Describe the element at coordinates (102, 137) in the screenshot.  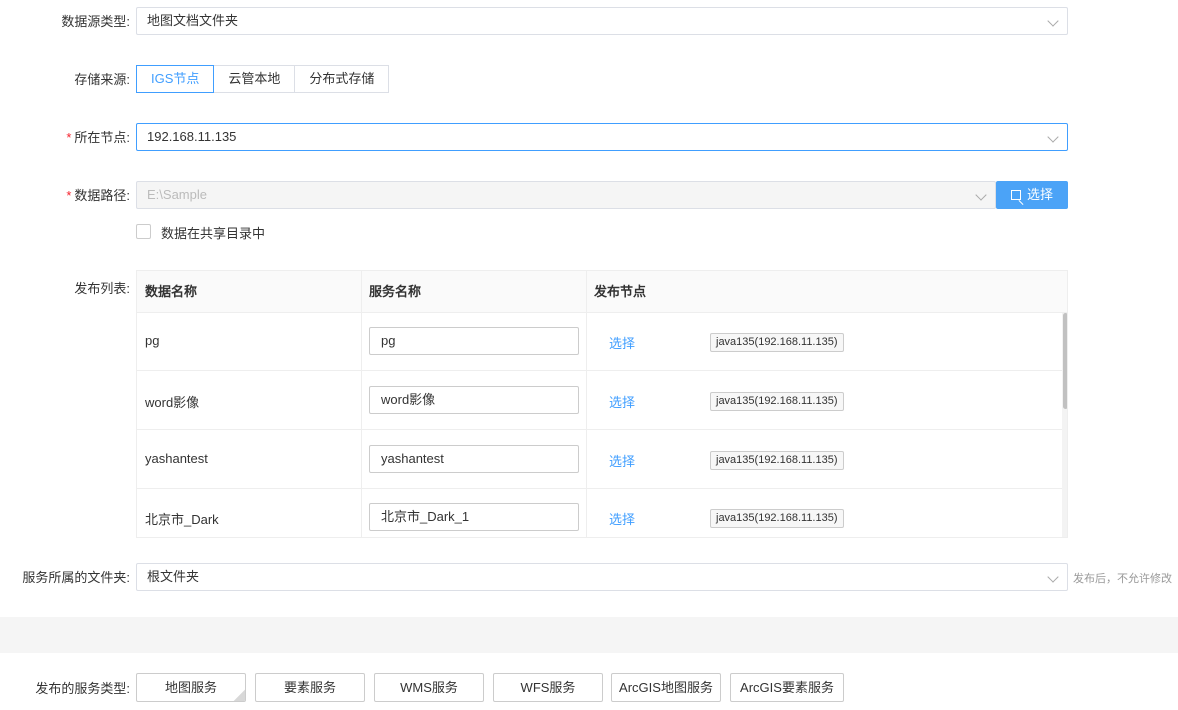
I see `node-label-text: 所在节点:` at that location.